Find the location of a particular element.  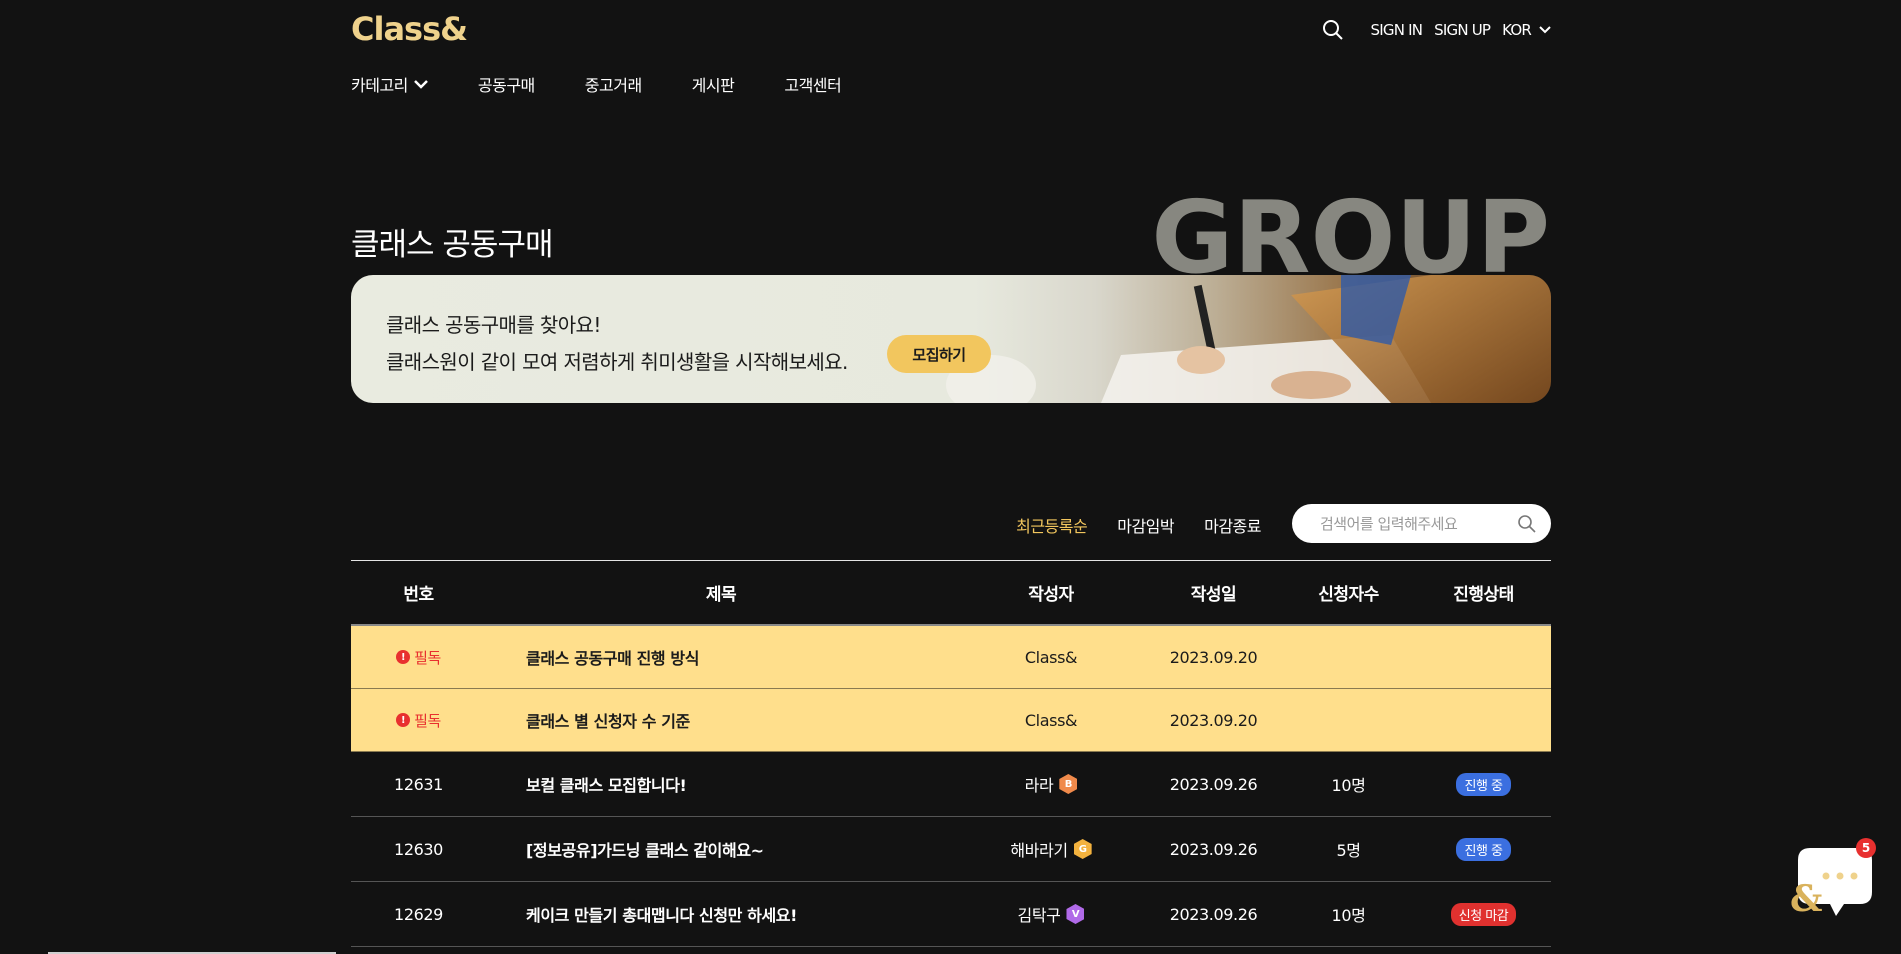

language-select: KOR is located at coordinates (1526, 30).